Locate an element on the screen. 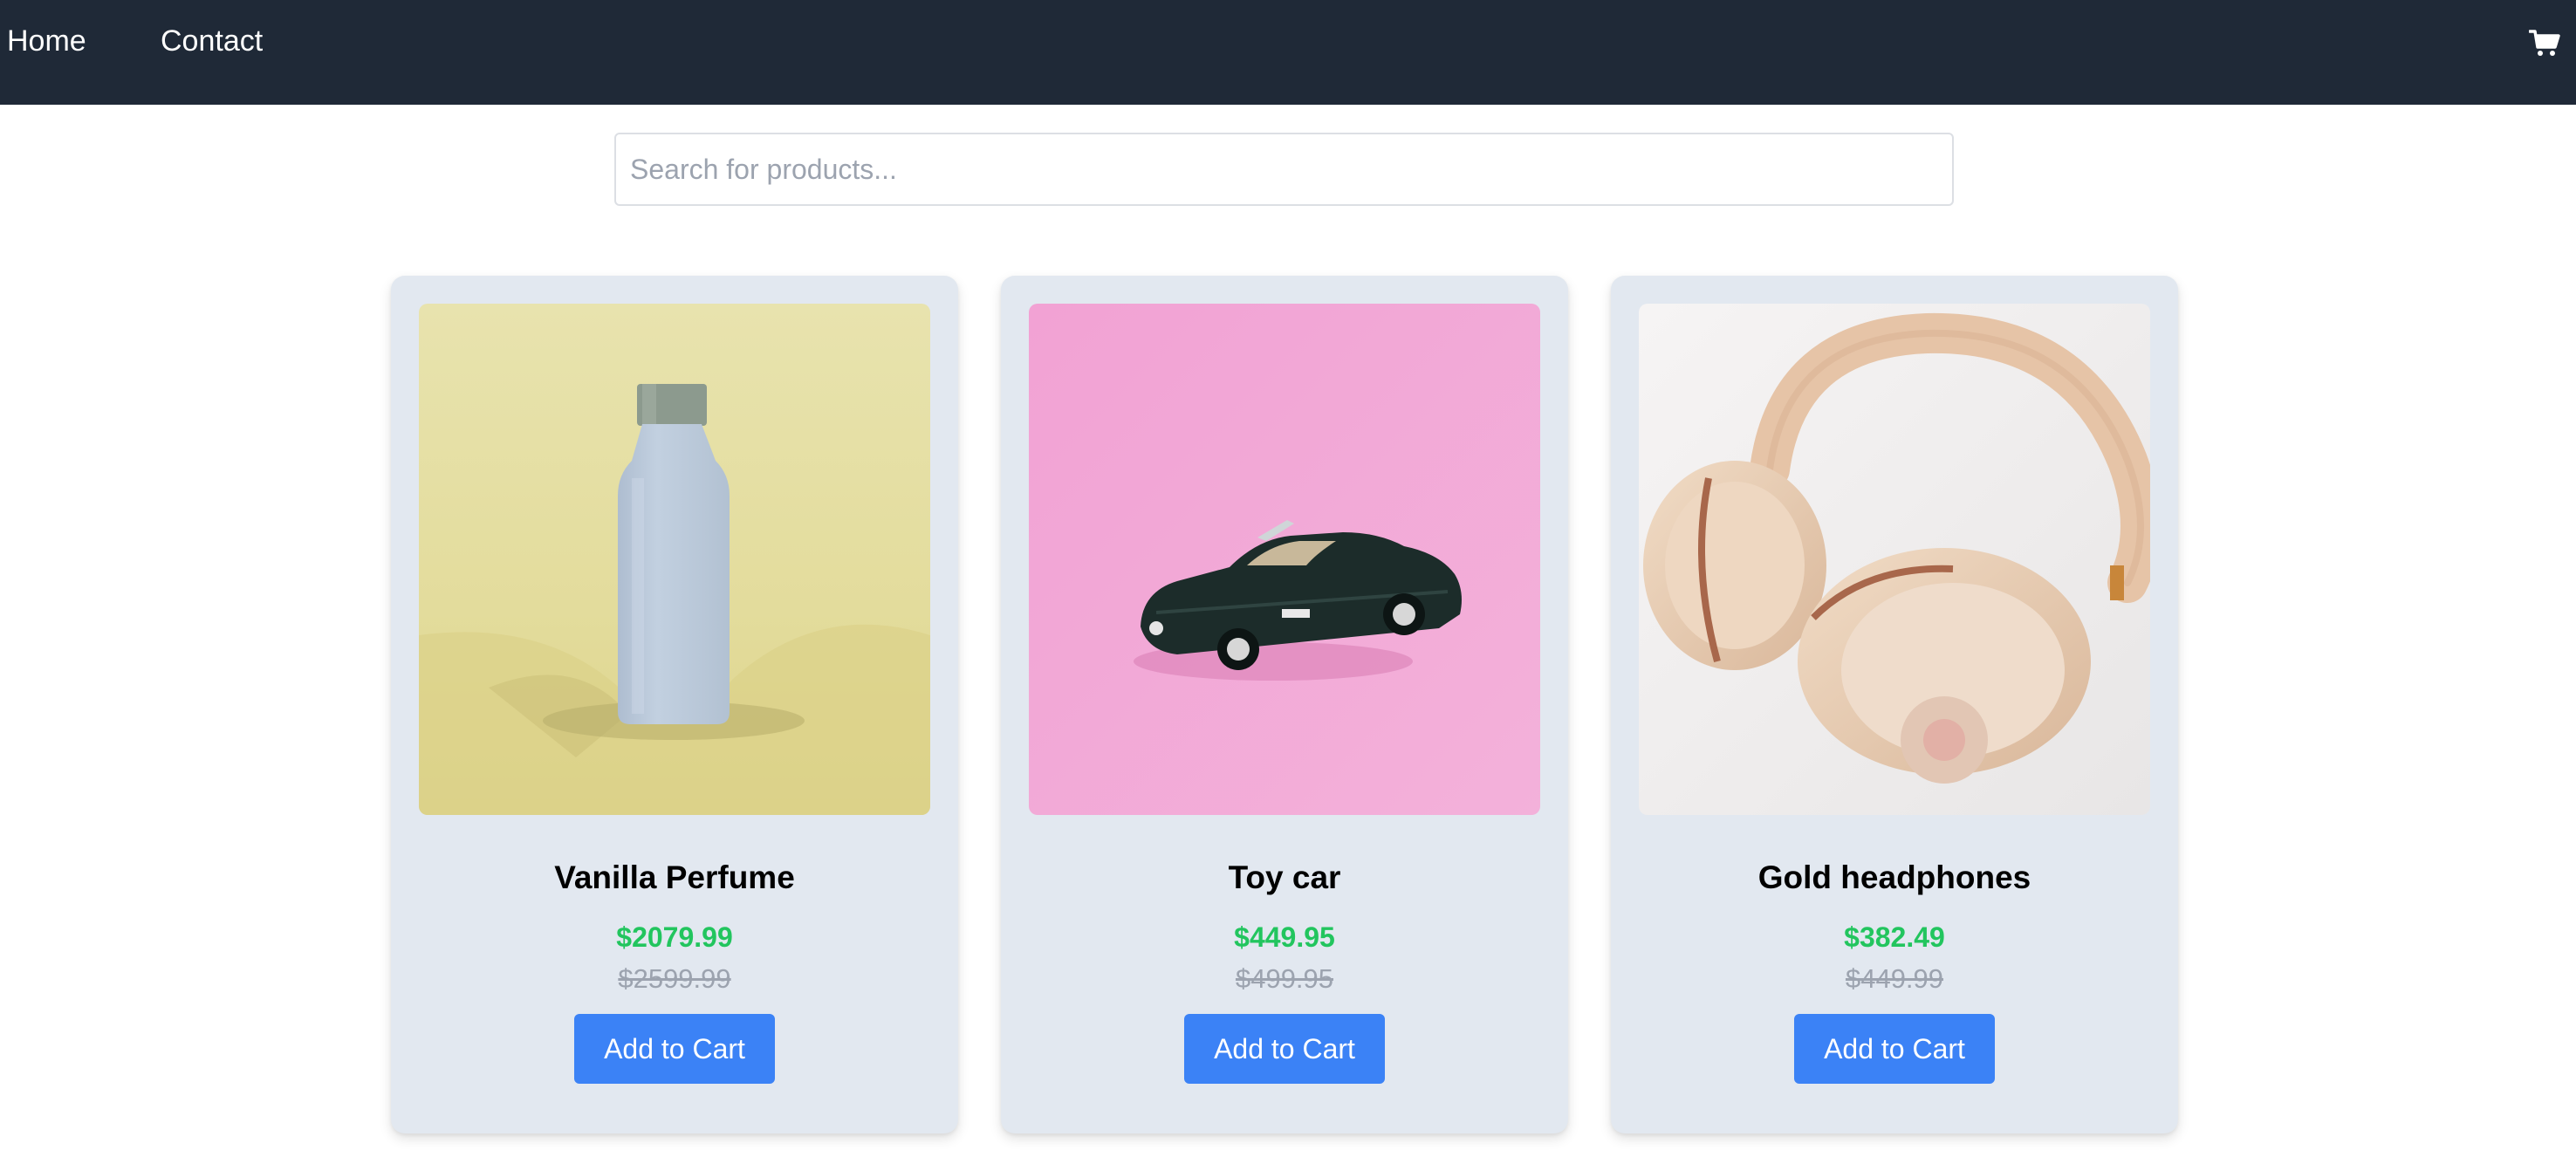  product-original-price: $449.99 is located at coordinates (1894, 978).